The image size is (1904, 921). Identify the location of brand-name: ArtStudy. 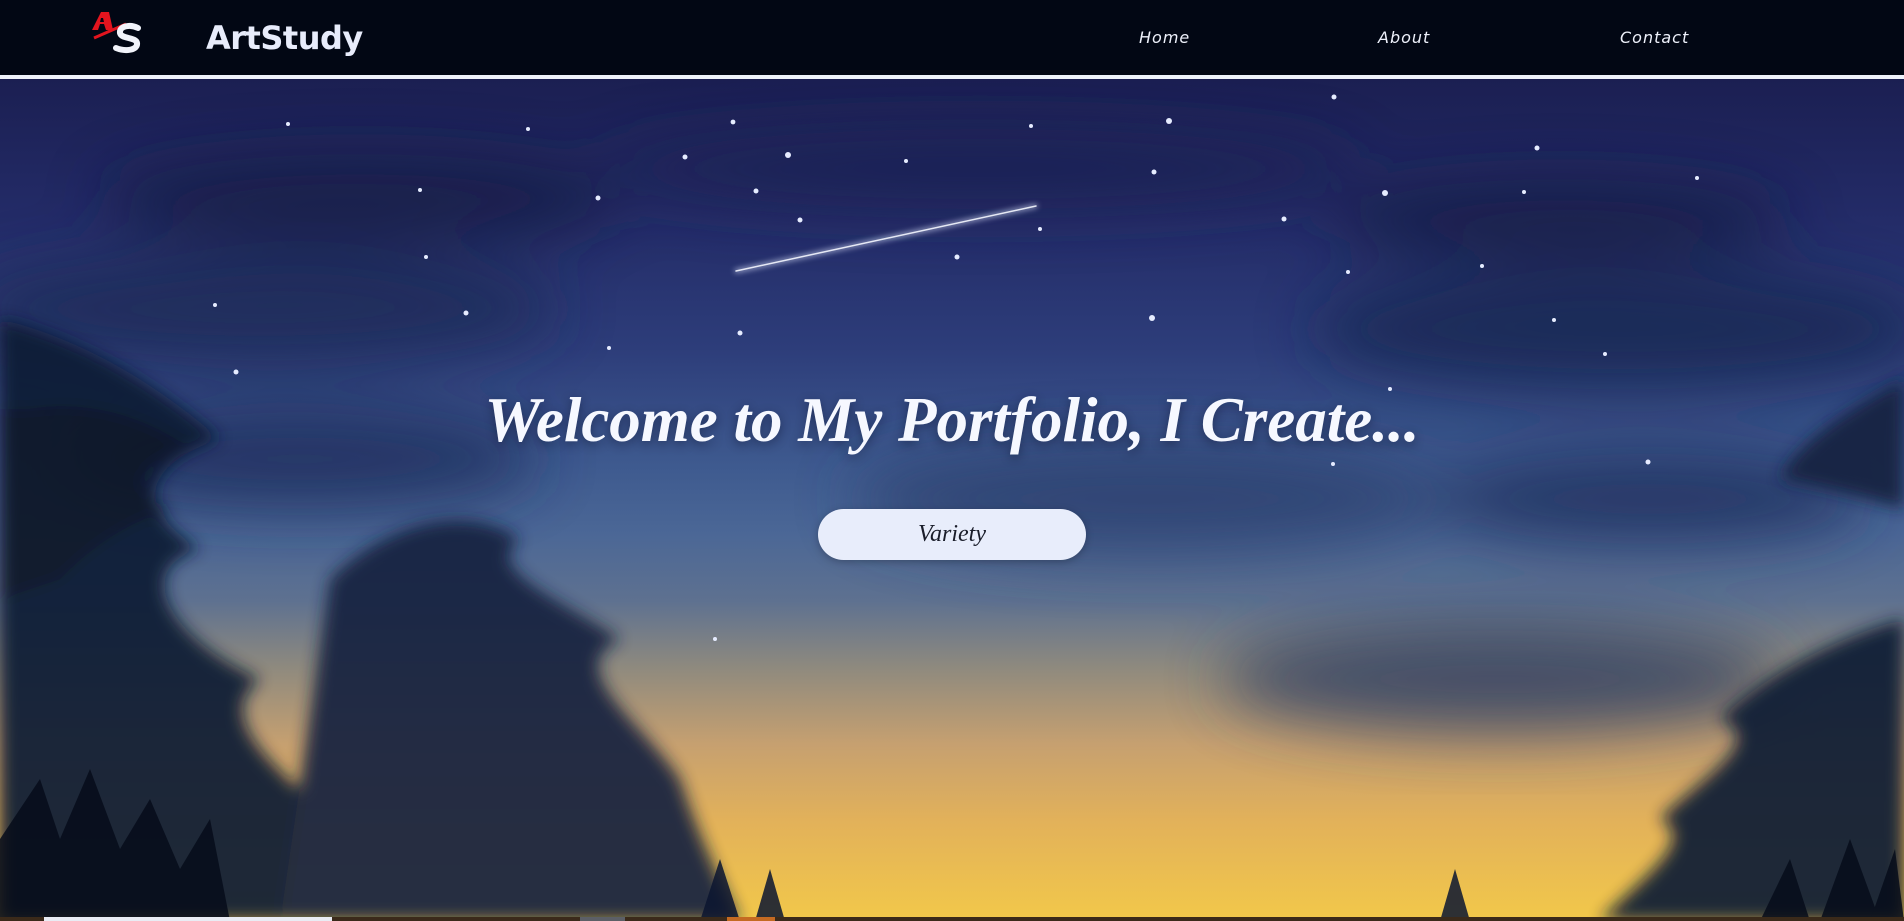
(284, 38).